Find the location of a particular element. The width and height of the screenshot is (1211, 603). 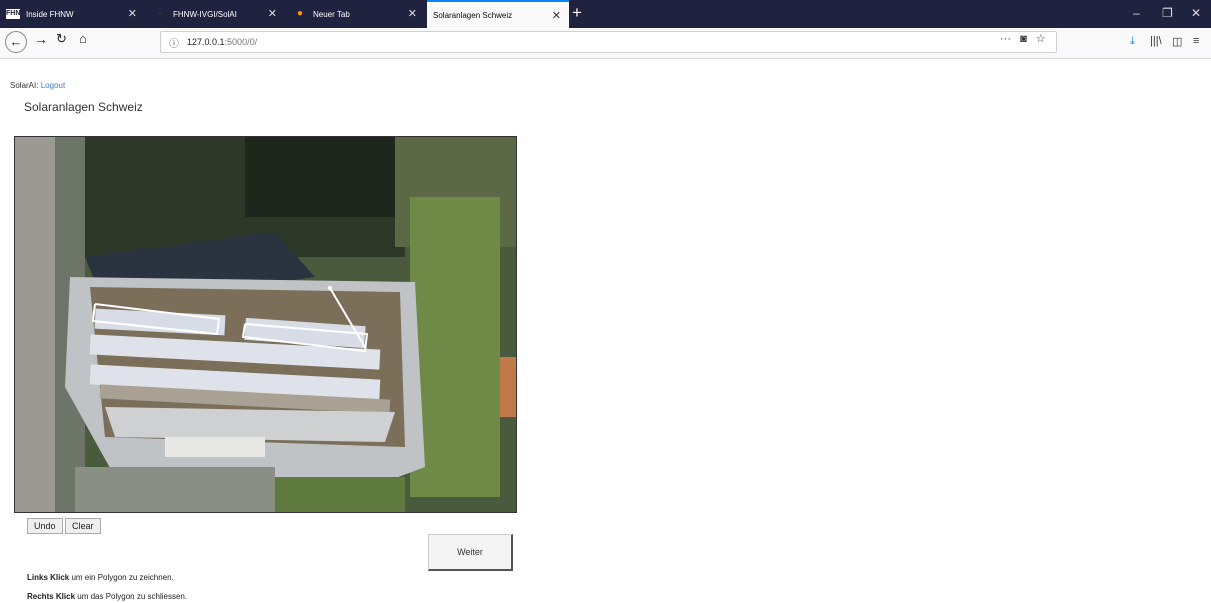

tab-label: Neuer Tab is located at coordinates (331, 14).